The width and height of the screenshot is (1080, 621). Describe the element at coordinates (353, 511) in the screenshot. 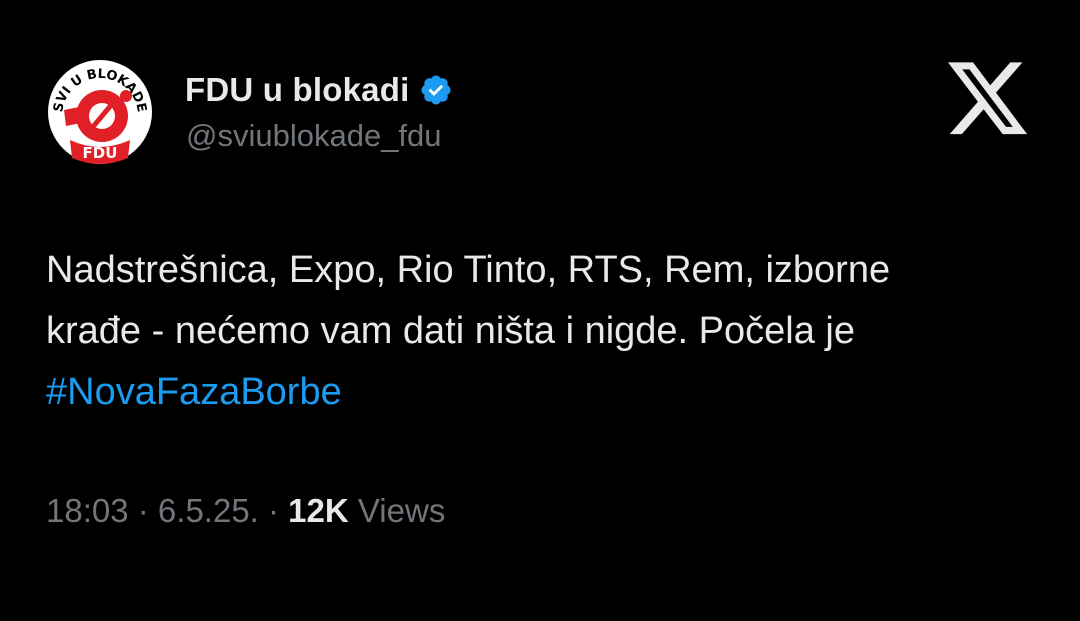

I see `views-separator` at that location.